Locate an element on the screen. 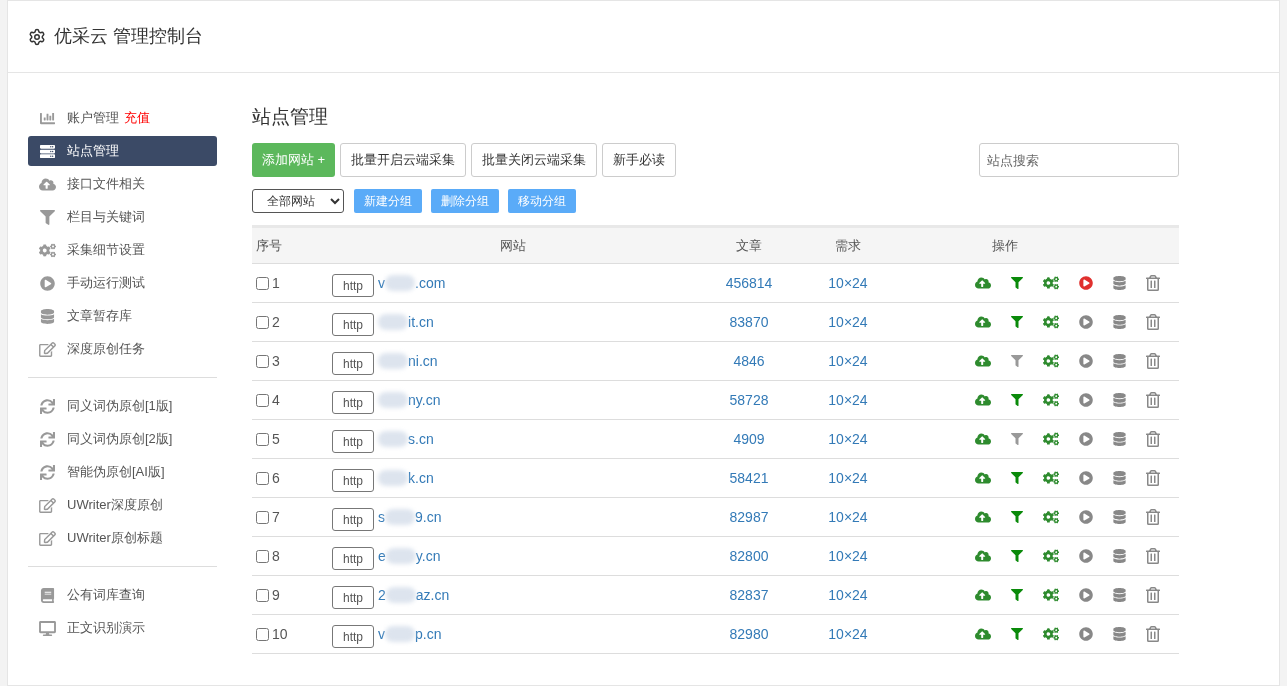 This screenshot has height=686, width=1287. sidebar-item: UWriter原创标题 is located at coordinates (122, 538).